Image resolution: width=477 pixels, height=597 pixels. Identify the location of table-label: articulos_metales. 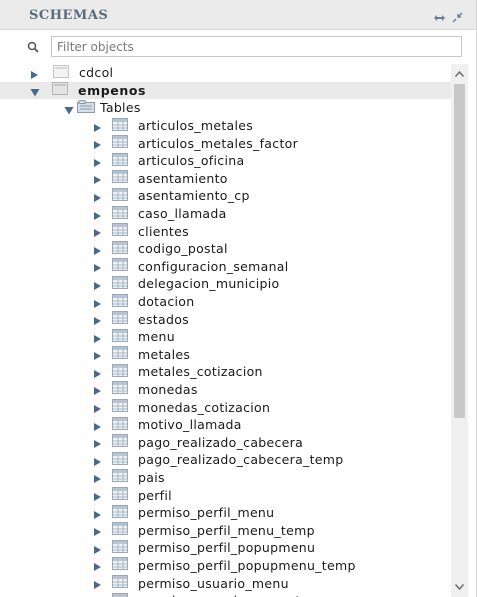
(196, 126).